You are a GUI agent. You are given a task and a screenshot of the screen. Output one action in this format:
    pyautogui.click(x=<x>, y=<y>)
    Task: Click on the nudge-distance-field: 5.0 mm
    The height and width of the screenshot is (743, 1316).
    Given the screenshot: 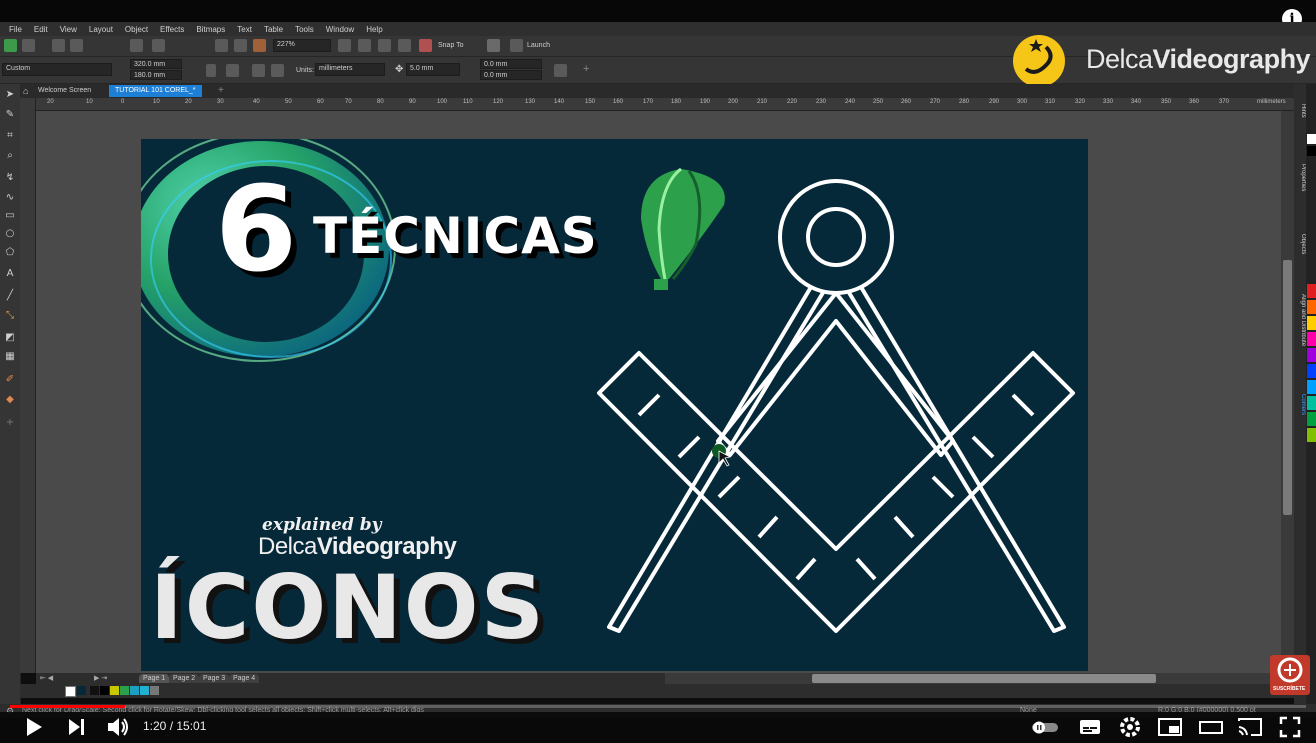 What is the action you would take?
    pyautogui.click(x=433, y=69)
    